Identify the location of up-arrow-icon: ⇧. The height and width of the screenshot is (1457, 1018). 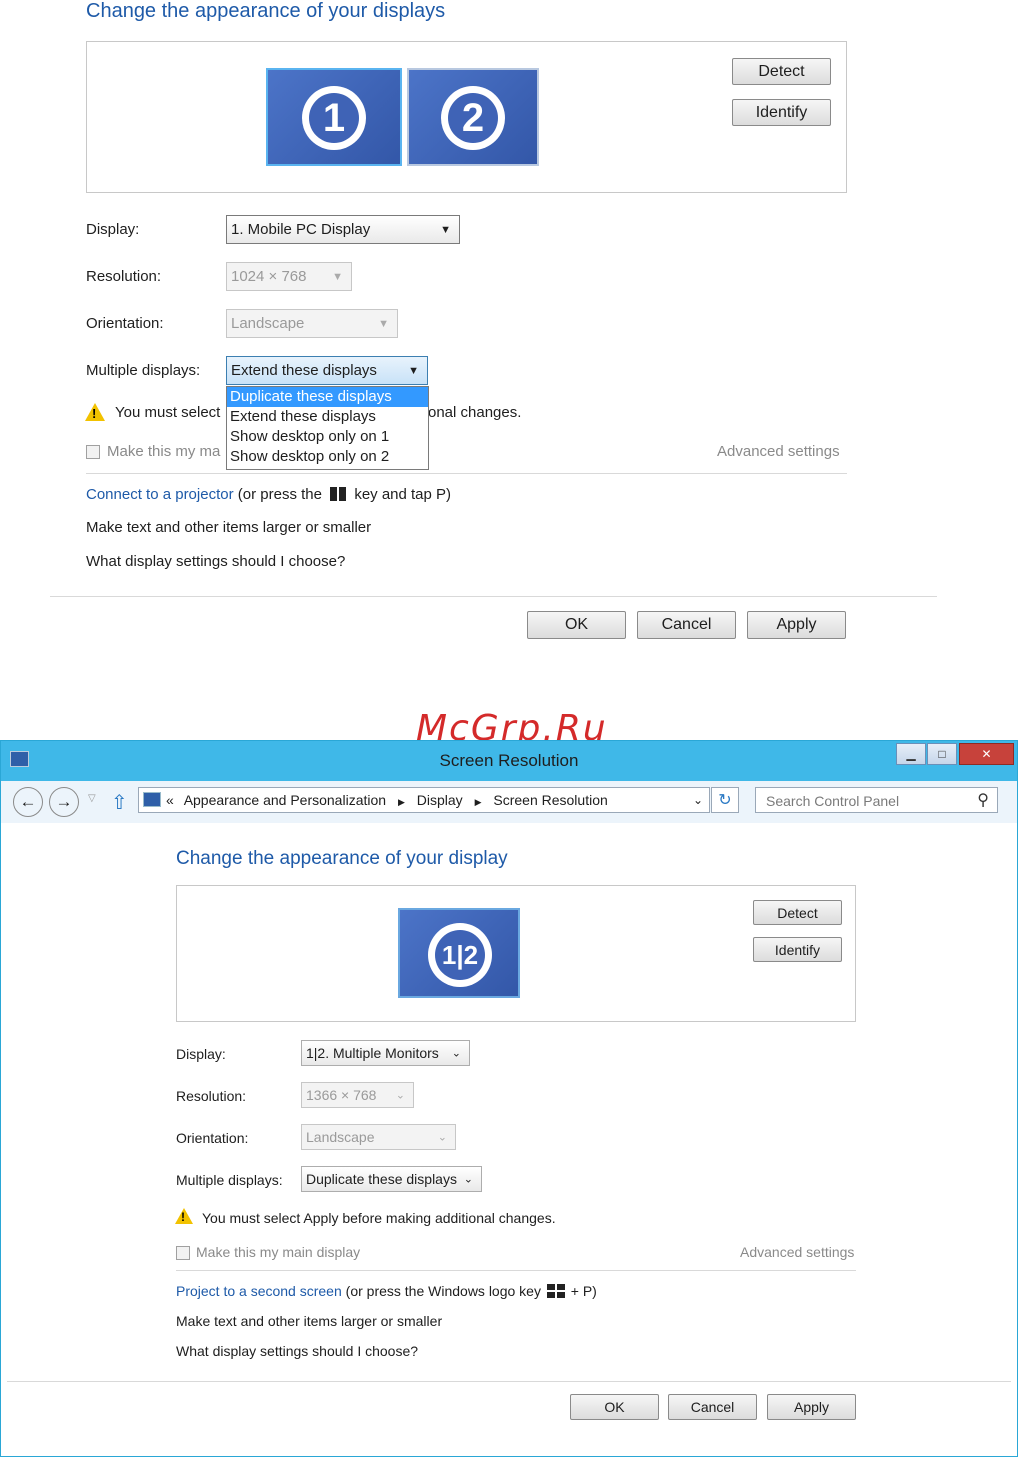
(119, 802).